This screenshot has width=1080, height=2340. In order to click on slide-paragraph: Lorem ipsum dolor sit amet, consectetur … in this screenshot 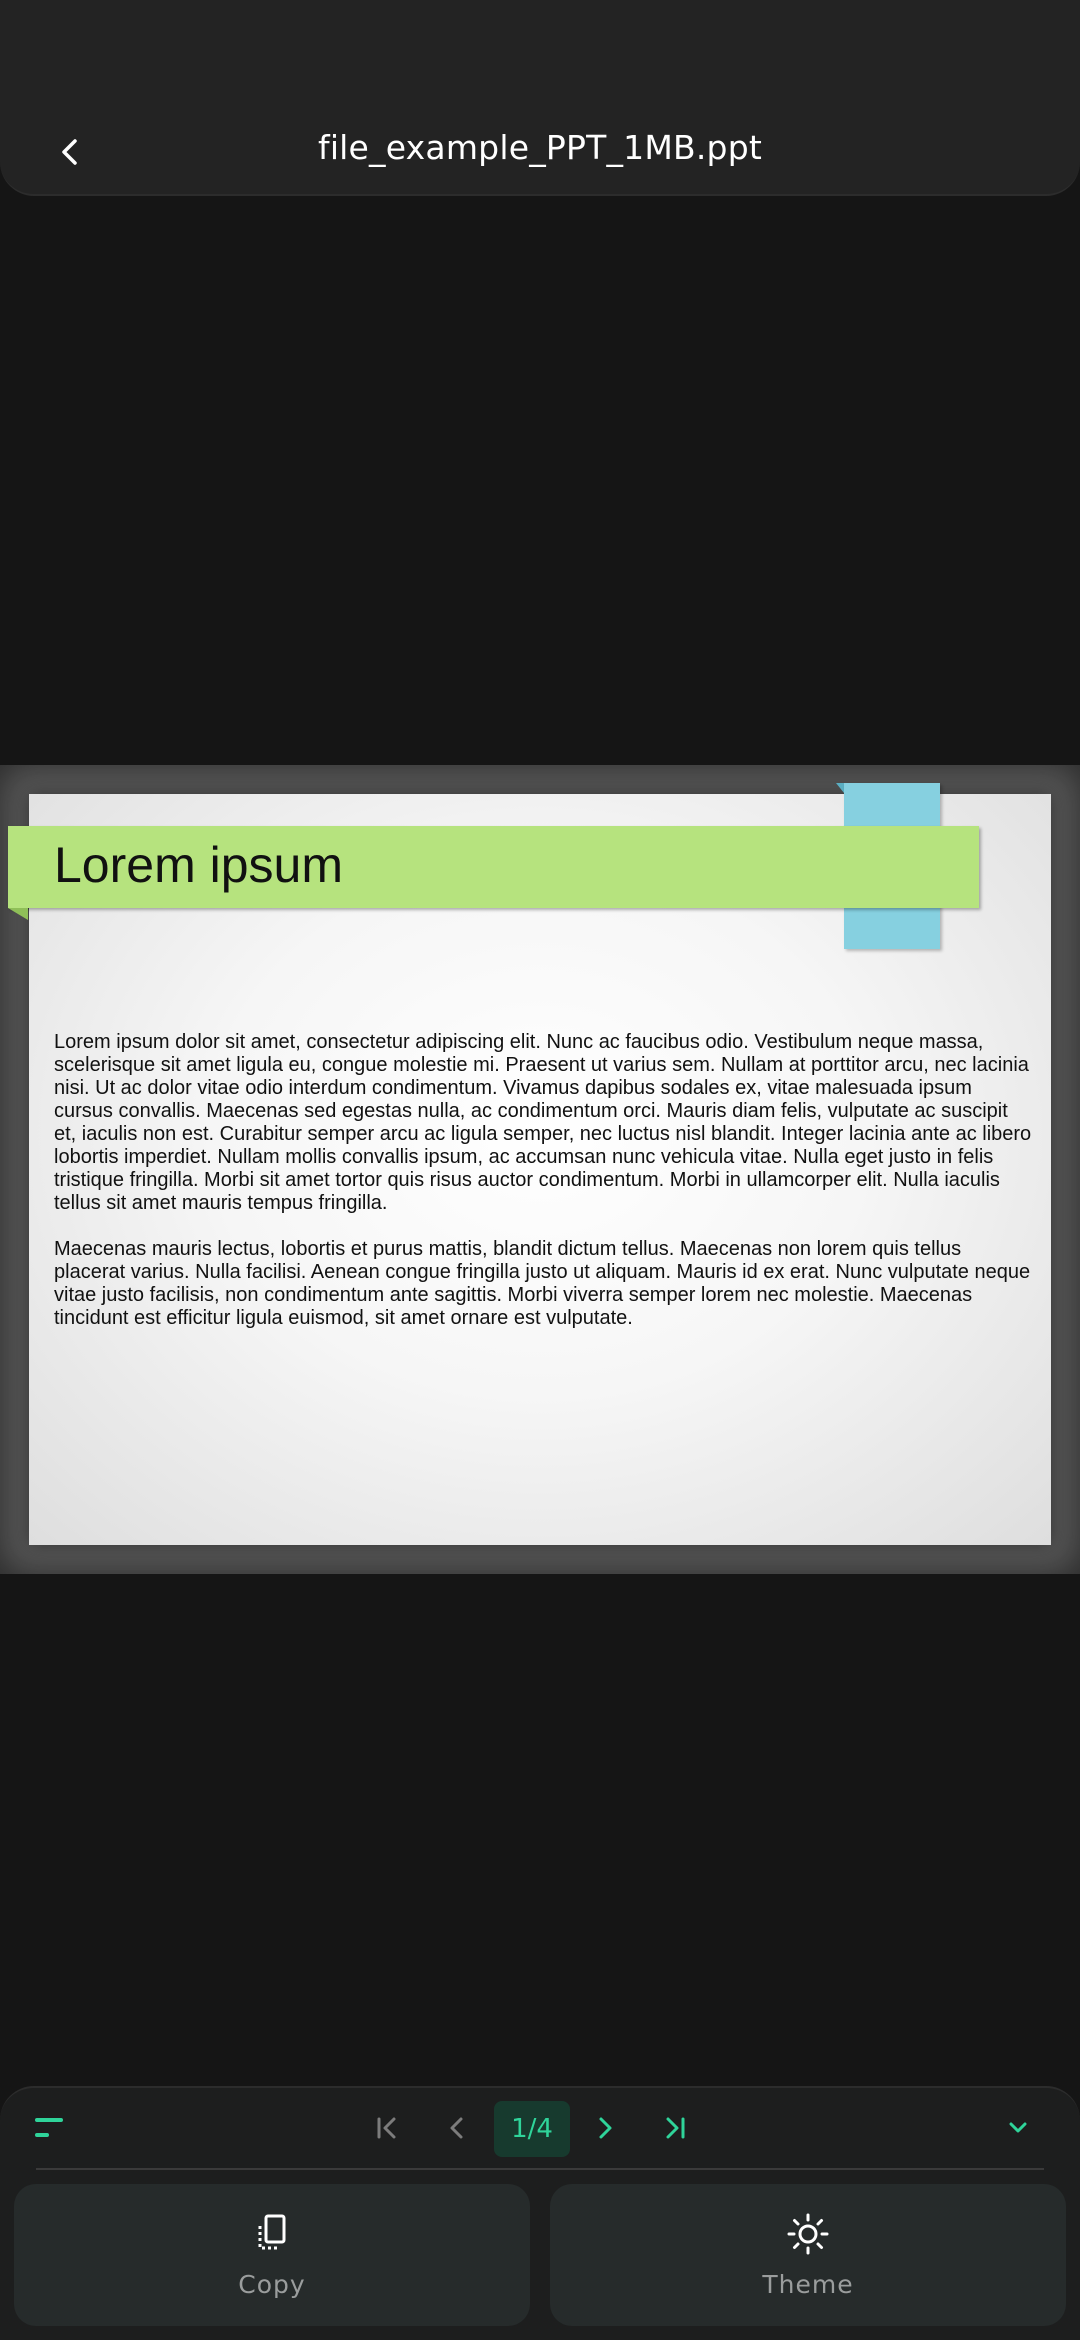, I will do `click(543, 1122)`.